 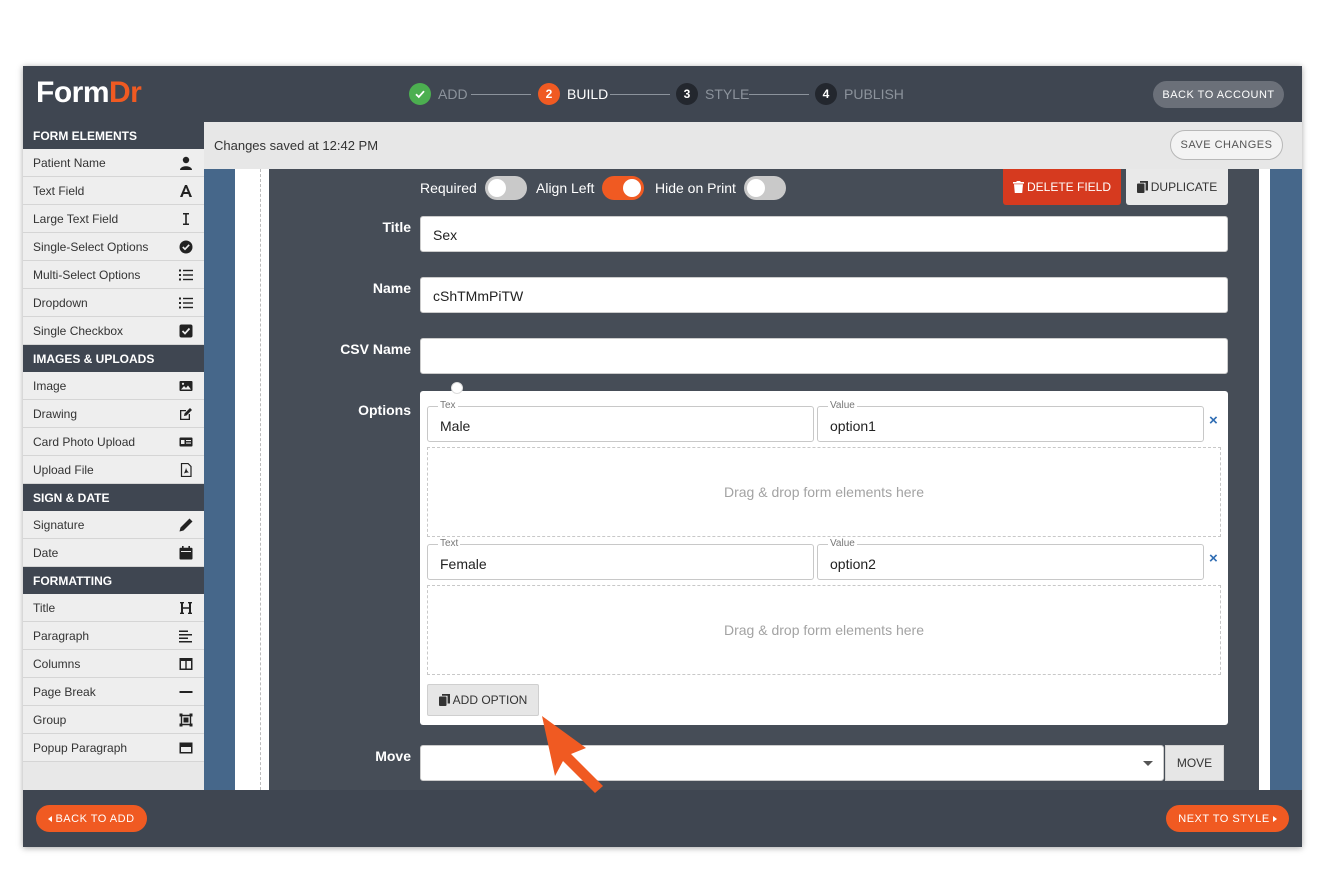 What do you see at coordinates (113, 303) in the screenshot?
I see `sidebar-item-dropdown: Dropdown` at bounding box center [113, 303].